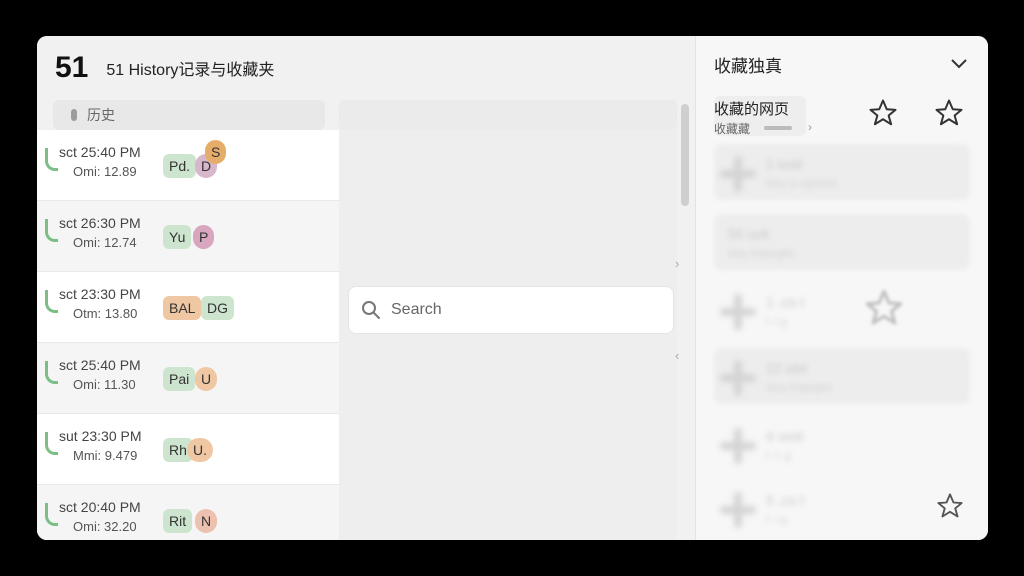 The height and width of the screenshot is (576, 1024). What do you see at coordinates (508, 115) in the screenshot?
I see `detail-header` at bounding box center [508, 115].